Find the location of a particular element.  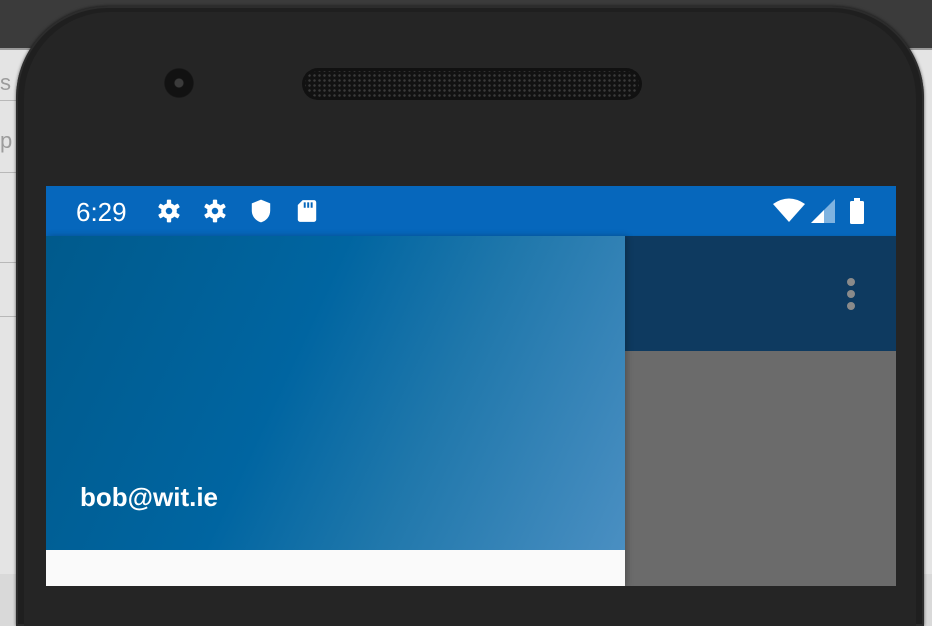

host-partial-text: p is located at coordinates (6, 140).